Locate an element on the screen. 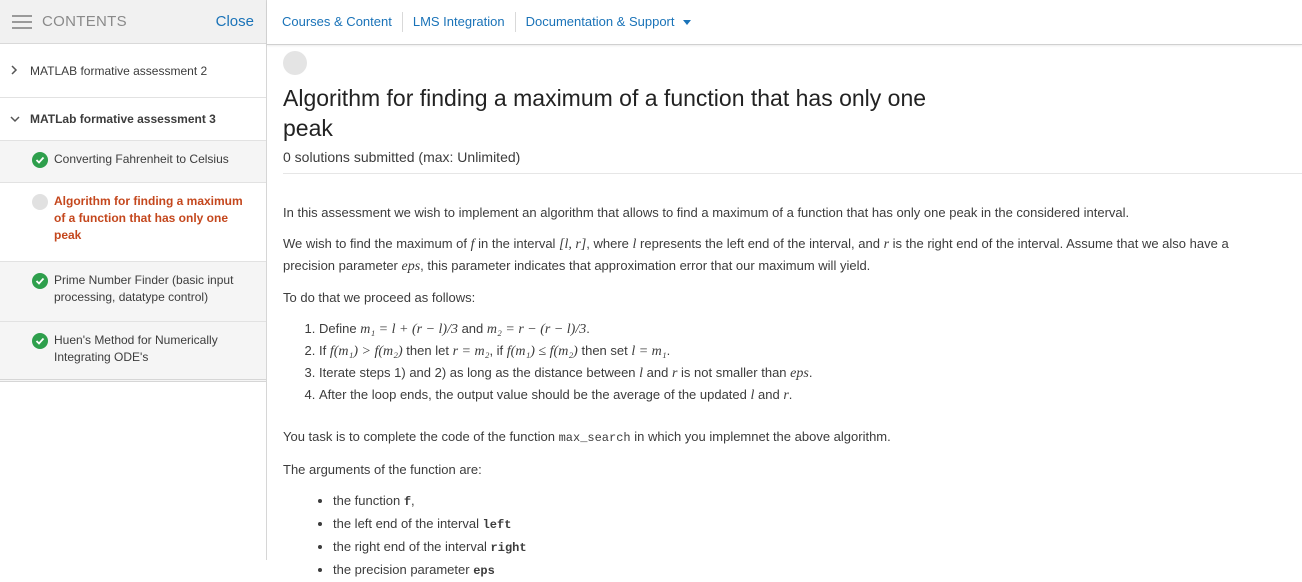  sidebar-header: CONTENTS Close is located at coordinates (133, 22).